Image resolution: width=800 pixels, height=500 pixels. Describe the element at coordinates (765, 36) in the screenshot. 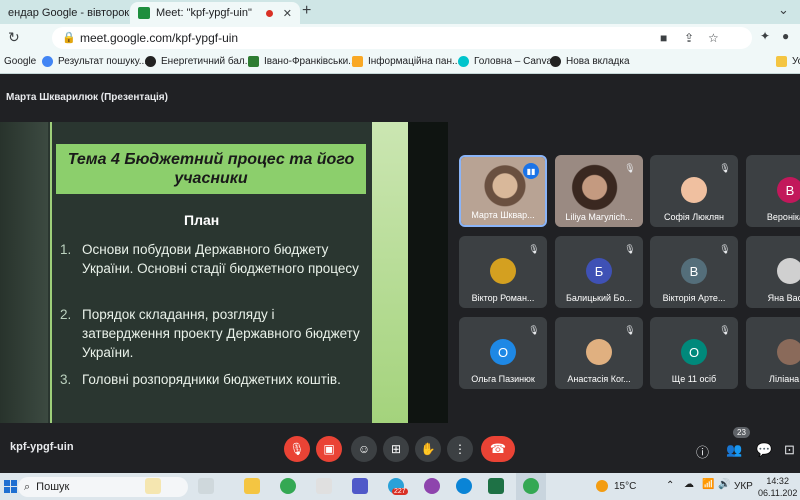

I see `extensions-icon: ✦` at that location.